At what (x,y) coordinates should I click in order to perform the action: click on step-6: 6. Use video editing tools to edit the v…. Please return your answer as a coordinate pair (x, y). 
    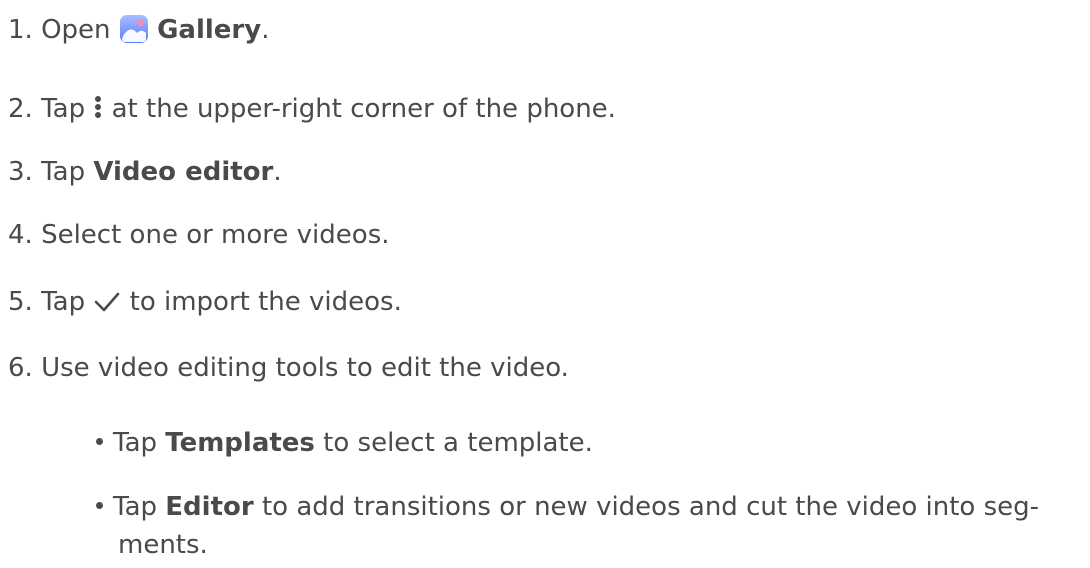
    Looking at the image, I should click on (288, 368).